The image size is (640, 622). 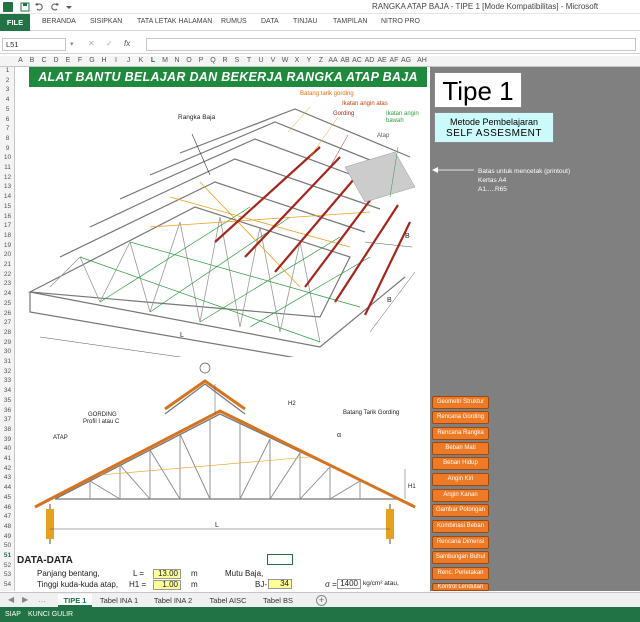 What do you see at coordinates (7, 468) in the screenshot?
I see `row-header-42: 42` at bounding box center [7, 468].